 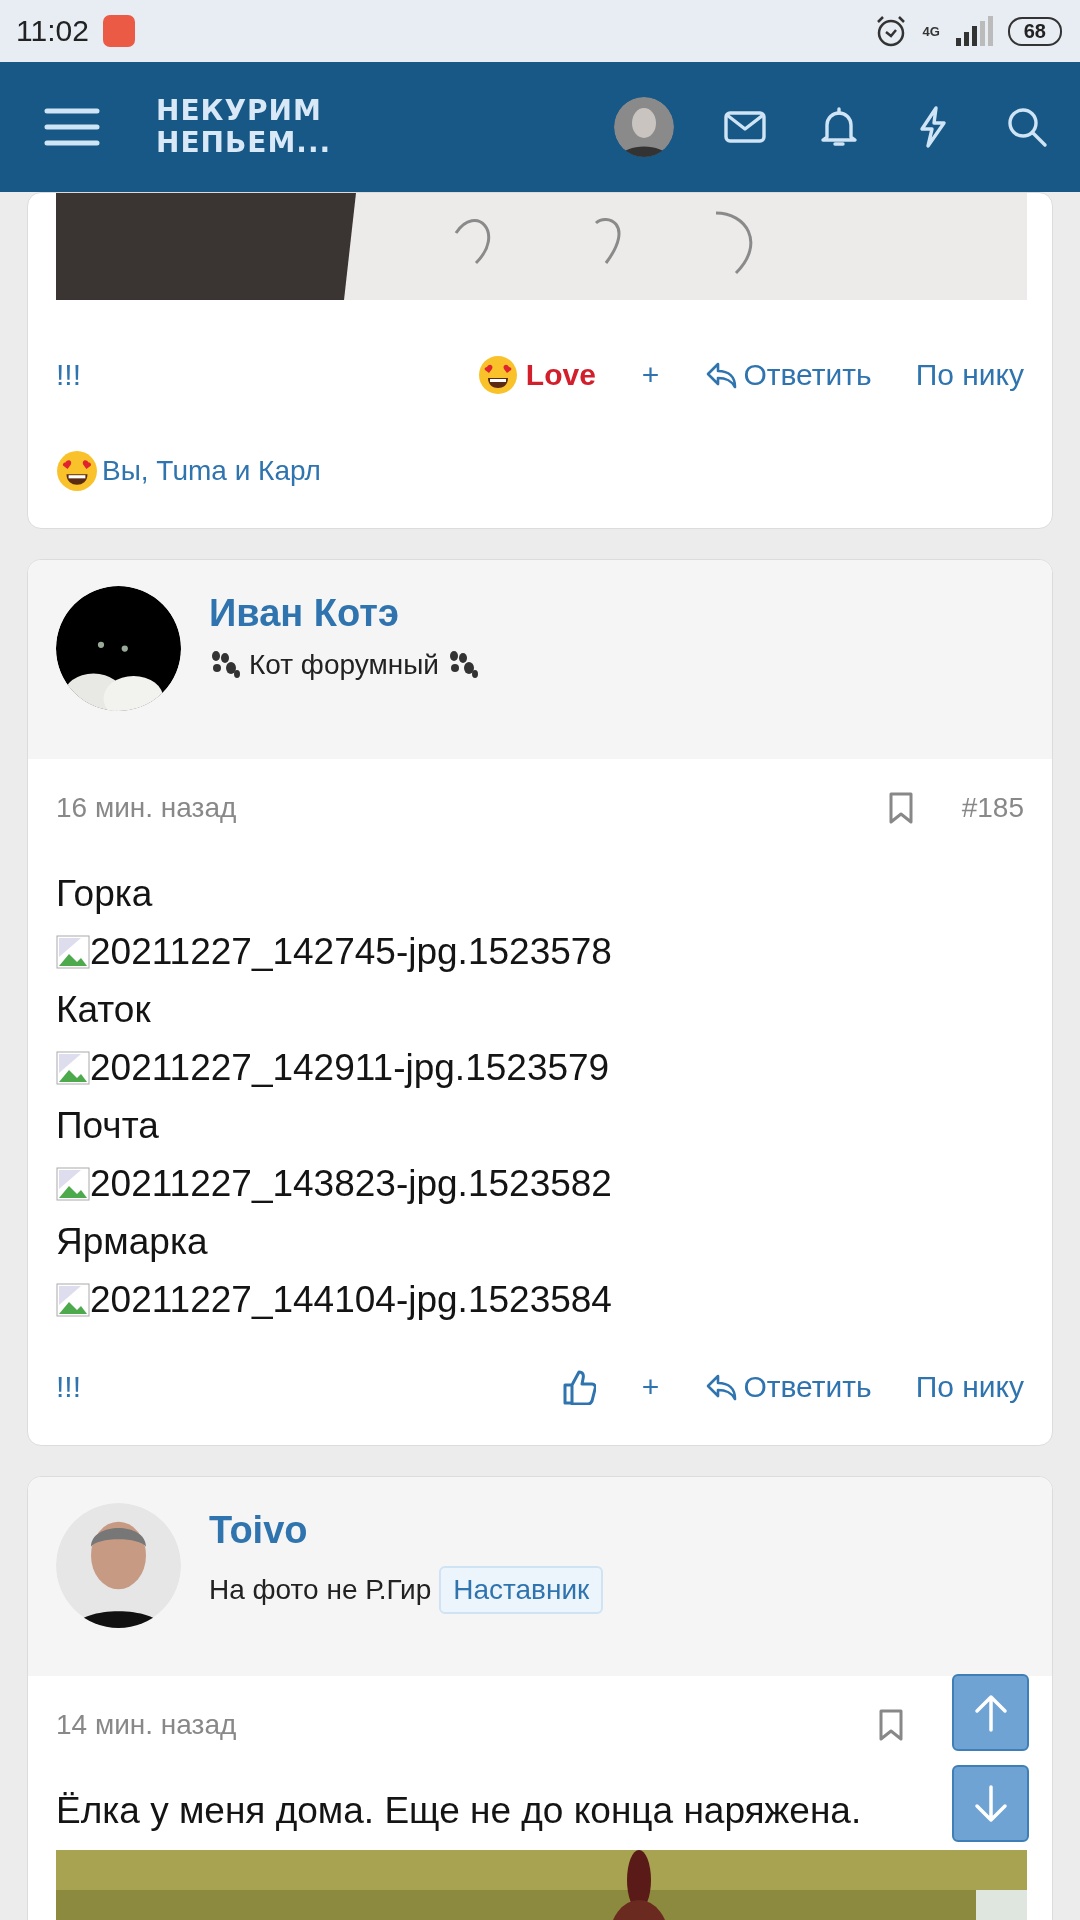 I want to click on user-badge: Наставник, so click(x=521, y=1590).